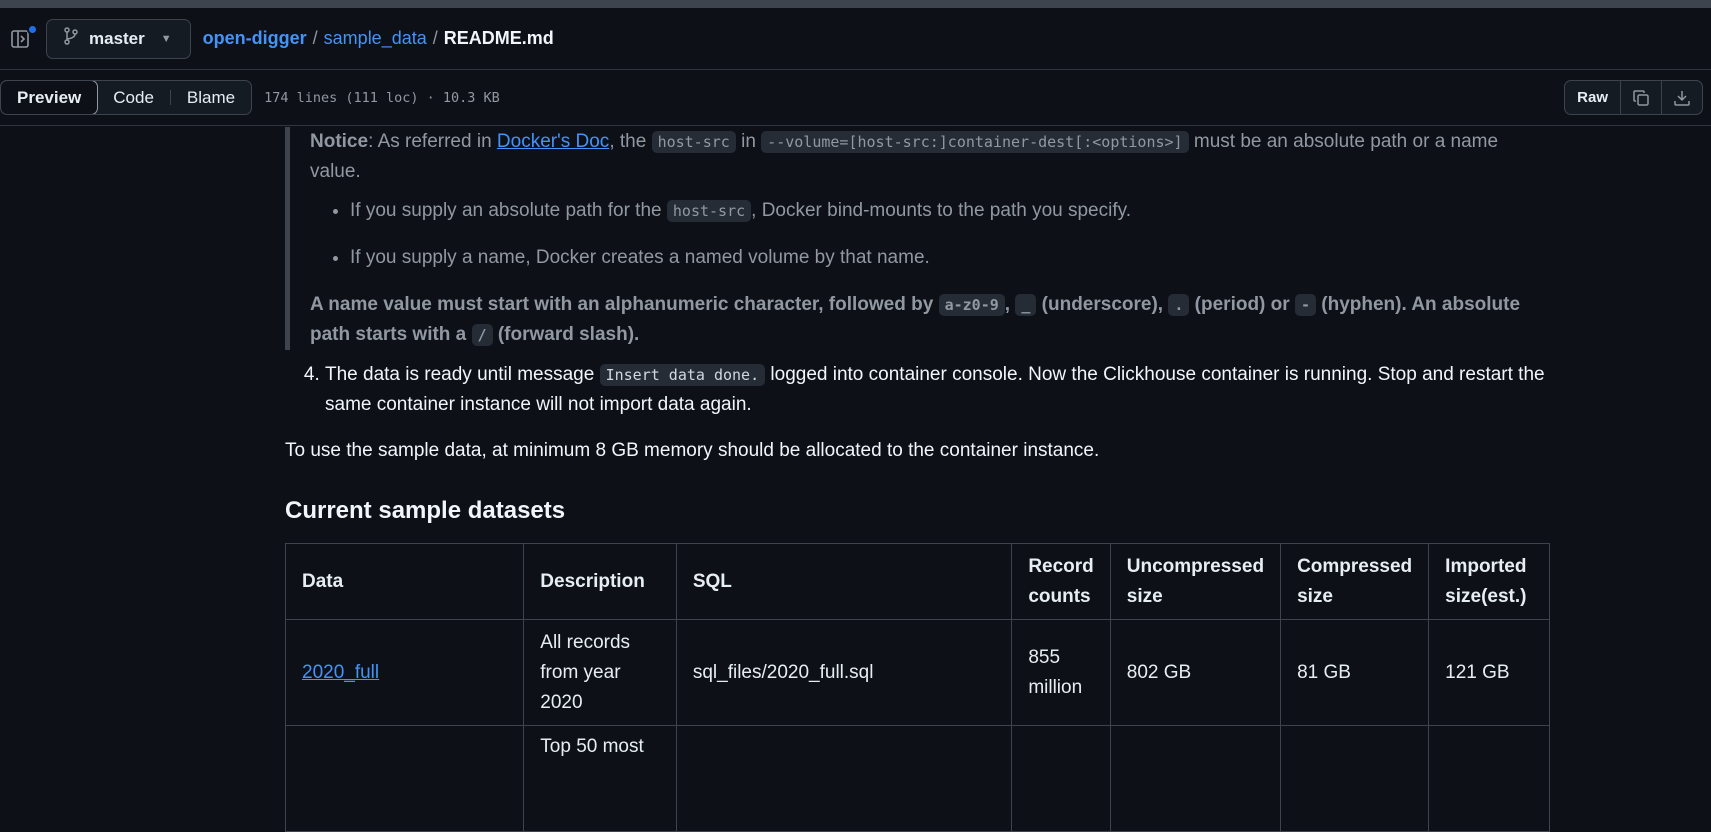  Describe the element at coordinates (1026, 305) in the screenshot. I see `inline-code: _` at that location.